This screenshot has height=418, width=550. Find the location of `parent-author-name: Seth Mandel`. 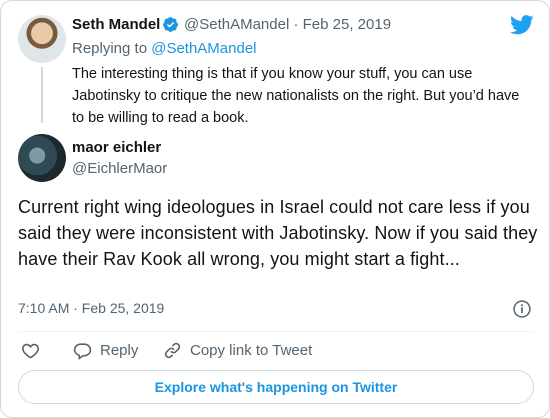

parent-author-name: Seth Mandel is located at coordinates (116, 24).